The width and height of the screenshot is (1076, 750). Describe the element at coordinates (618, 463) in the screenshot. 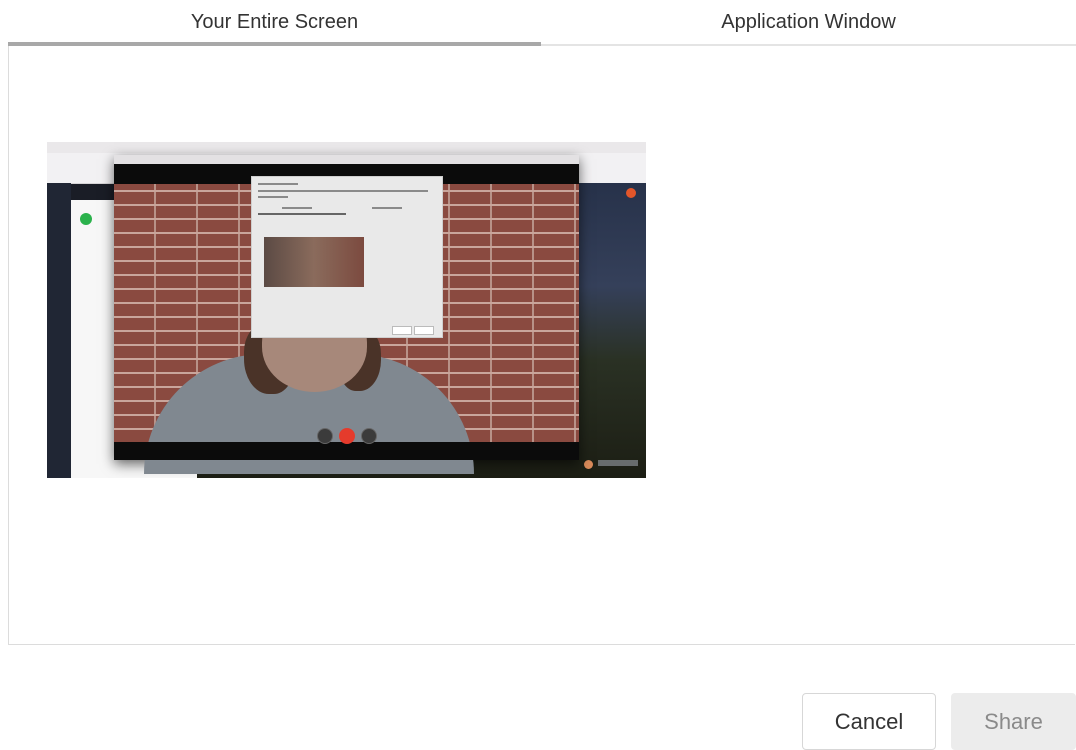

I see `thumbnail-avatar-label` at that location.